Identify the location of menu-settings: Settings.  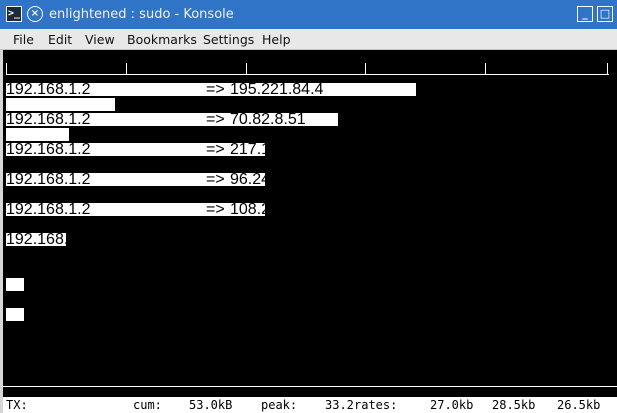
(228, 39).